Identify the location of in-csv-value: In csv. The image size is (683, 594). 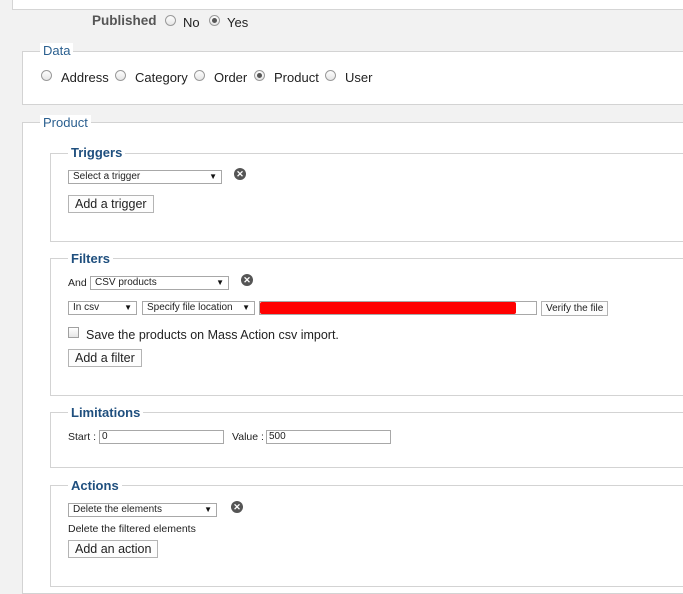
(86, 307).